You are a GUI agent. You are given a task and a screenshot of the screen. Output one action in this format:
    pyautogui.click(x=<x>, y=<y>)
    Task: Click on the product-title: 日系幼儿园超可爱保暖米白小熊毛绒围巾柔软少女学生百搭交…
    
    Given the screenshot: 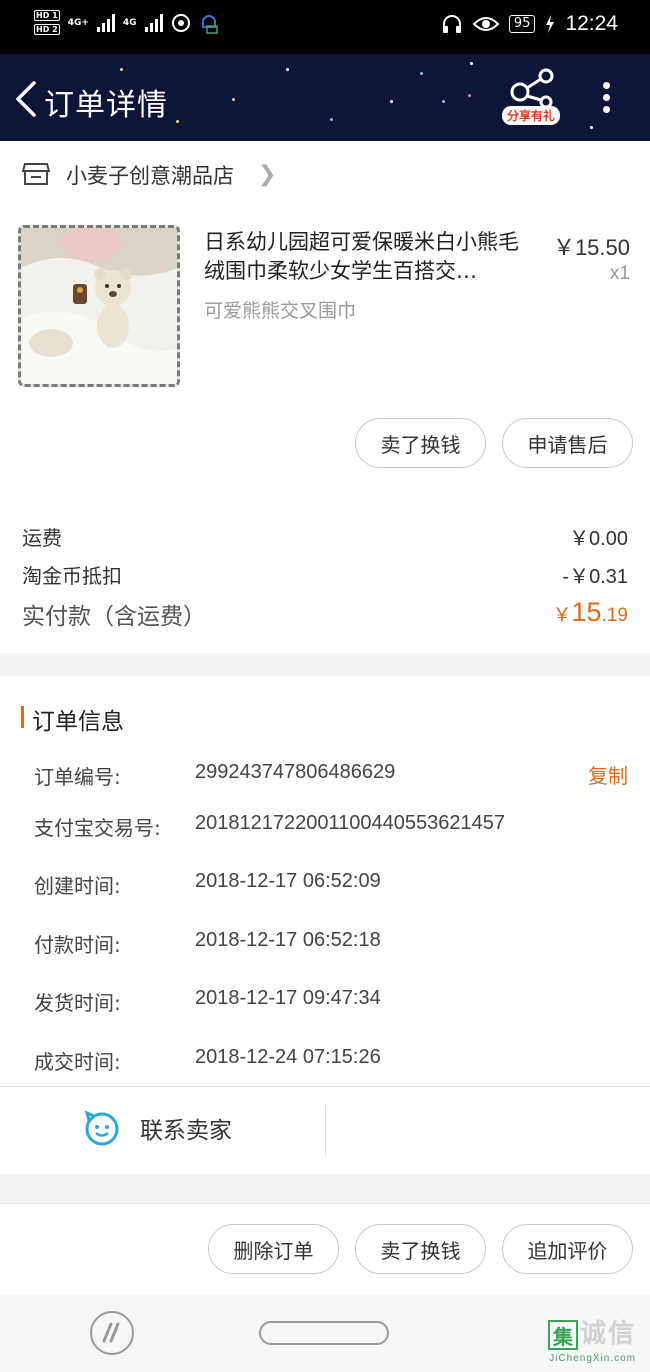 What is the action you would take?
    pyautogui.click(x=369, y=257)
    